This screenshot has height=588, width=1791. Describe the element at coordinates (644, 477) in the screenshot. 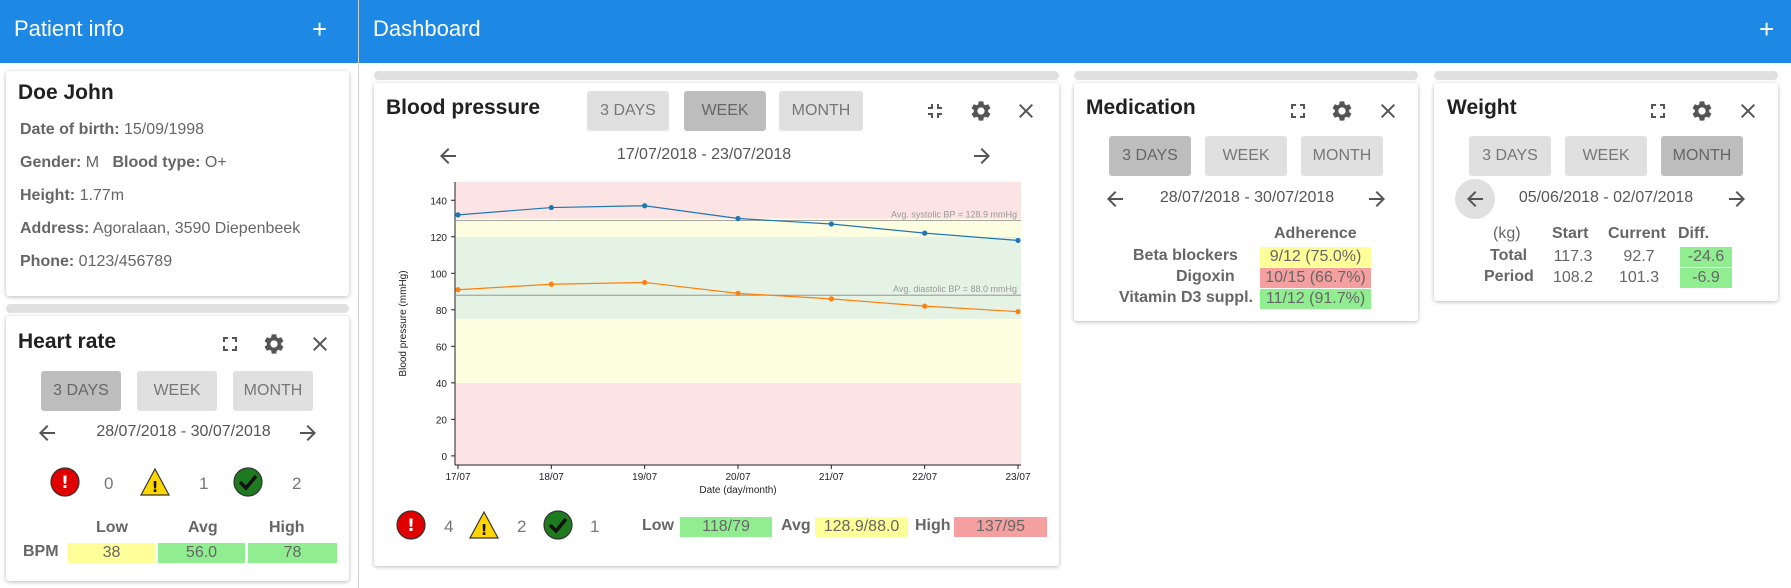

I see `x-tick-label: 19/07` at that location.